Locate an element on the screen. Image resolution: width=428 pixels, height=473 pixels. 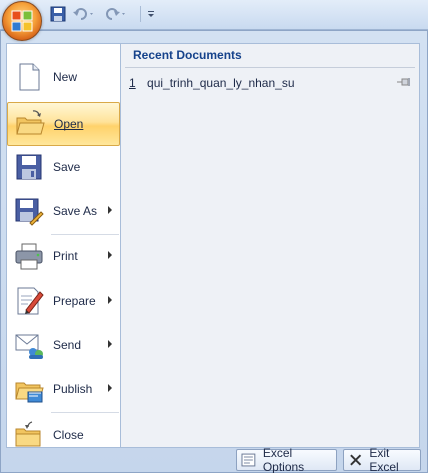
publish-icon is located at coordinates (29, 392).